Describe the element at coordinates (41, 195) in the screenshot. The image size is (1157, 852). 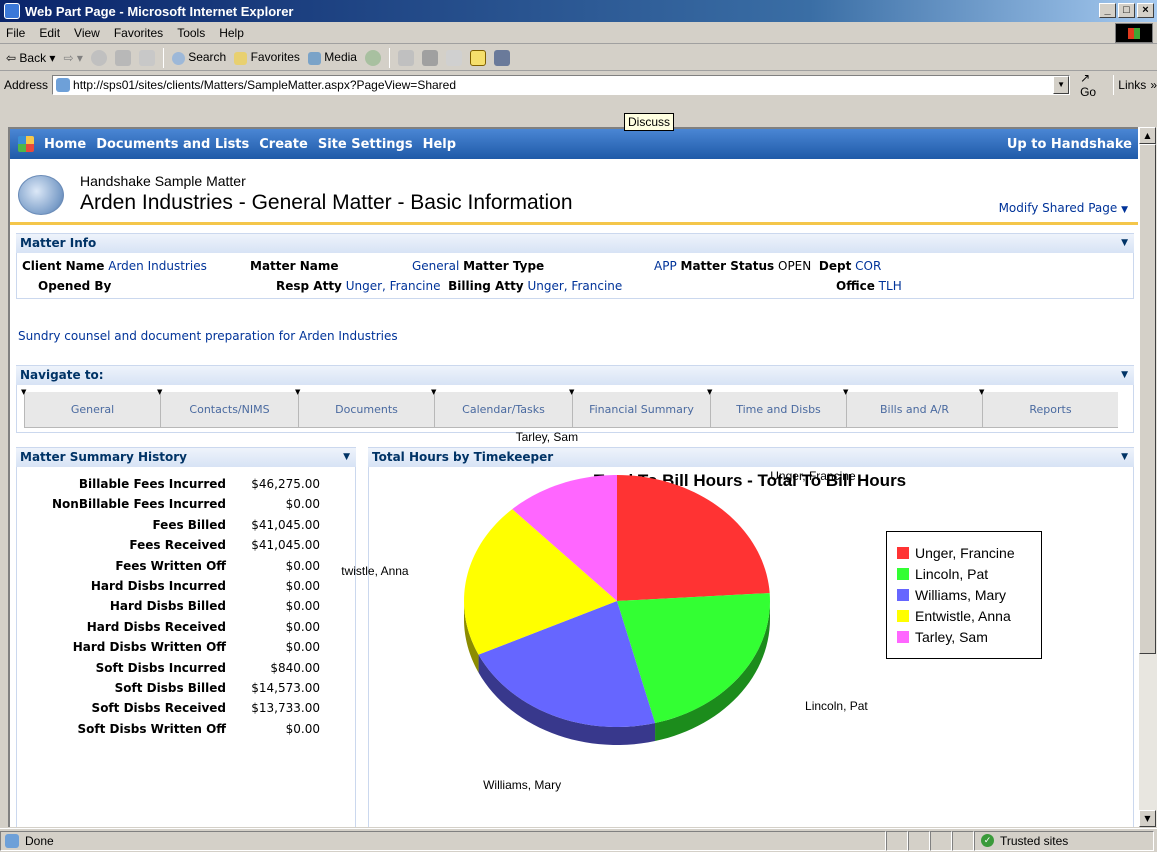
I see `handshake-logo-icon` at that location.